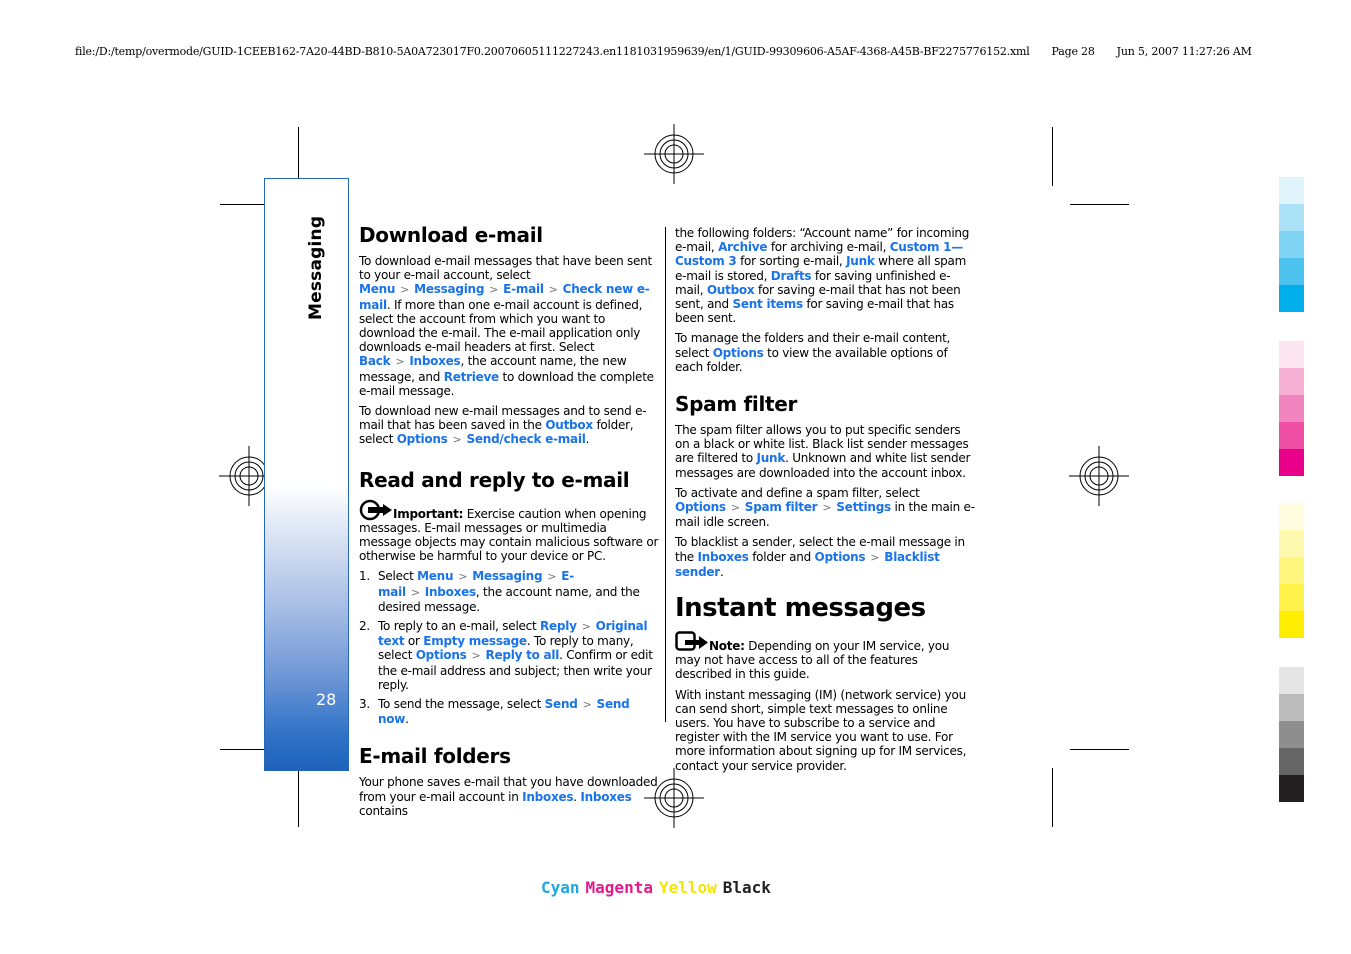 The height and width of the screenshot is (954, 1351). I want to click on link-archive: Archive, so click(742, 247).